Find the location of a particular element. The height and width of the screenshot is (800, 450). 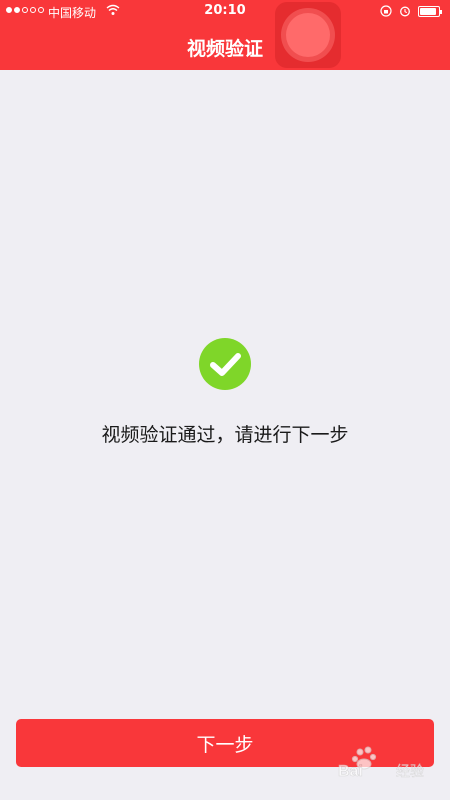

baidu-watermark-logo: Bai 经验 is located at coordinates (381, 763).